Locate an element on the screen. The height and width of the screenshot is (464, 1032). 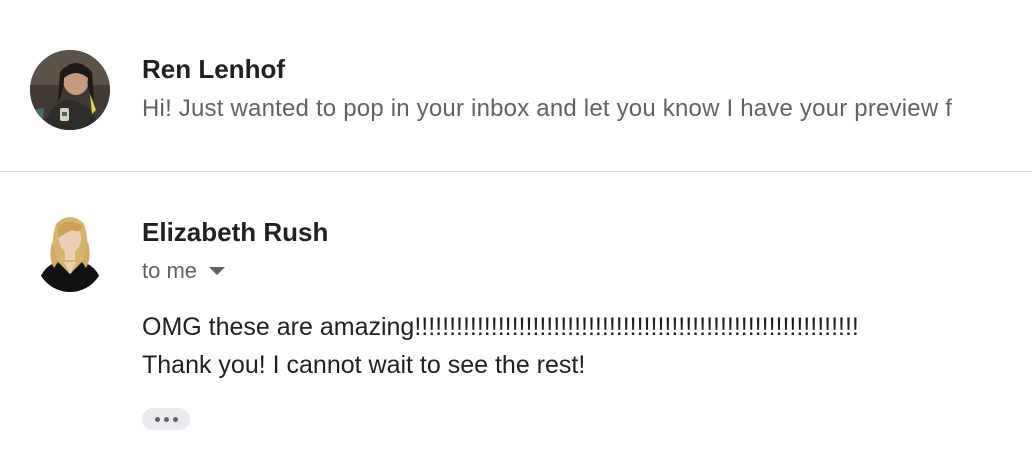
avatar-ren-lenhof is located at coordinates (70, 90).